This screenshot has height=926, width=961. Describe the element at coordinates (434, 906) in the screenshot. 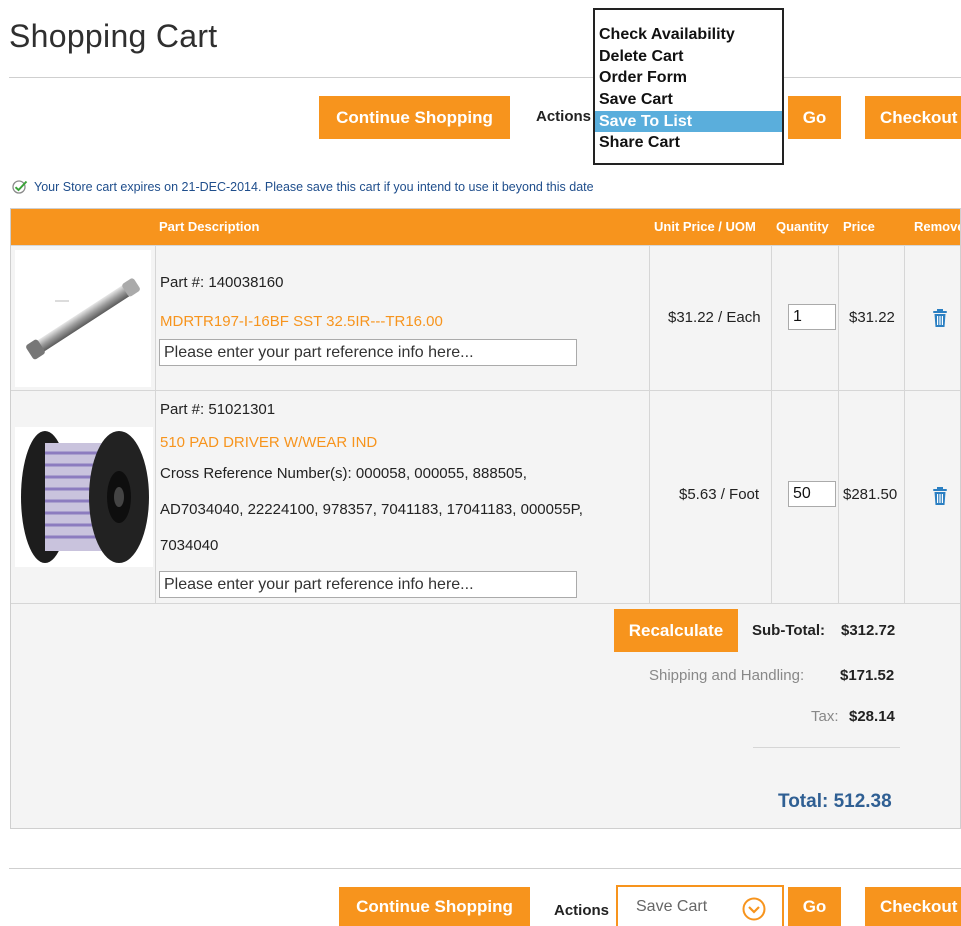

I see `continue-shopping-button-bottom: Continue Shopping` at that location.